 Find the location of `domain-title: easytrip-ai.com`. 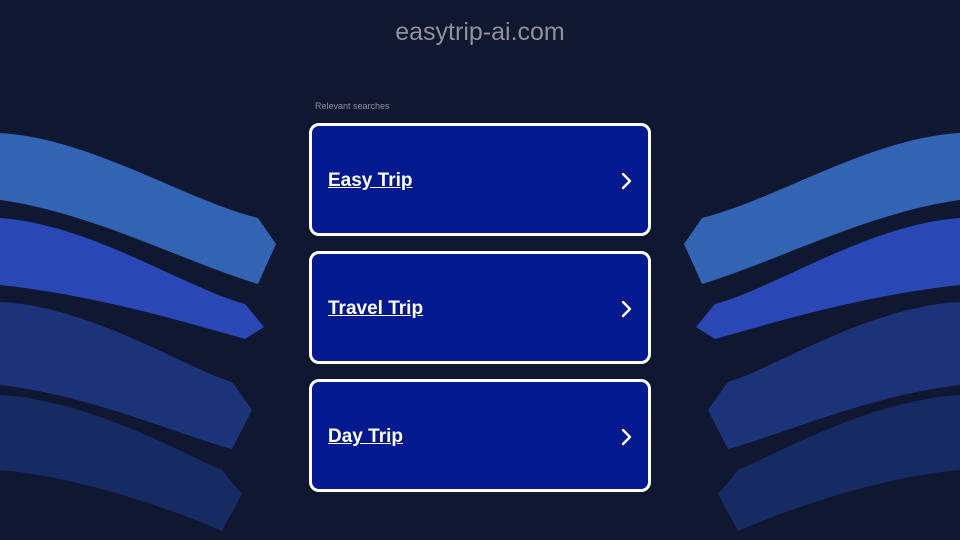

domain-title: easytrip-ai.com is located at coordinates (480, 32).